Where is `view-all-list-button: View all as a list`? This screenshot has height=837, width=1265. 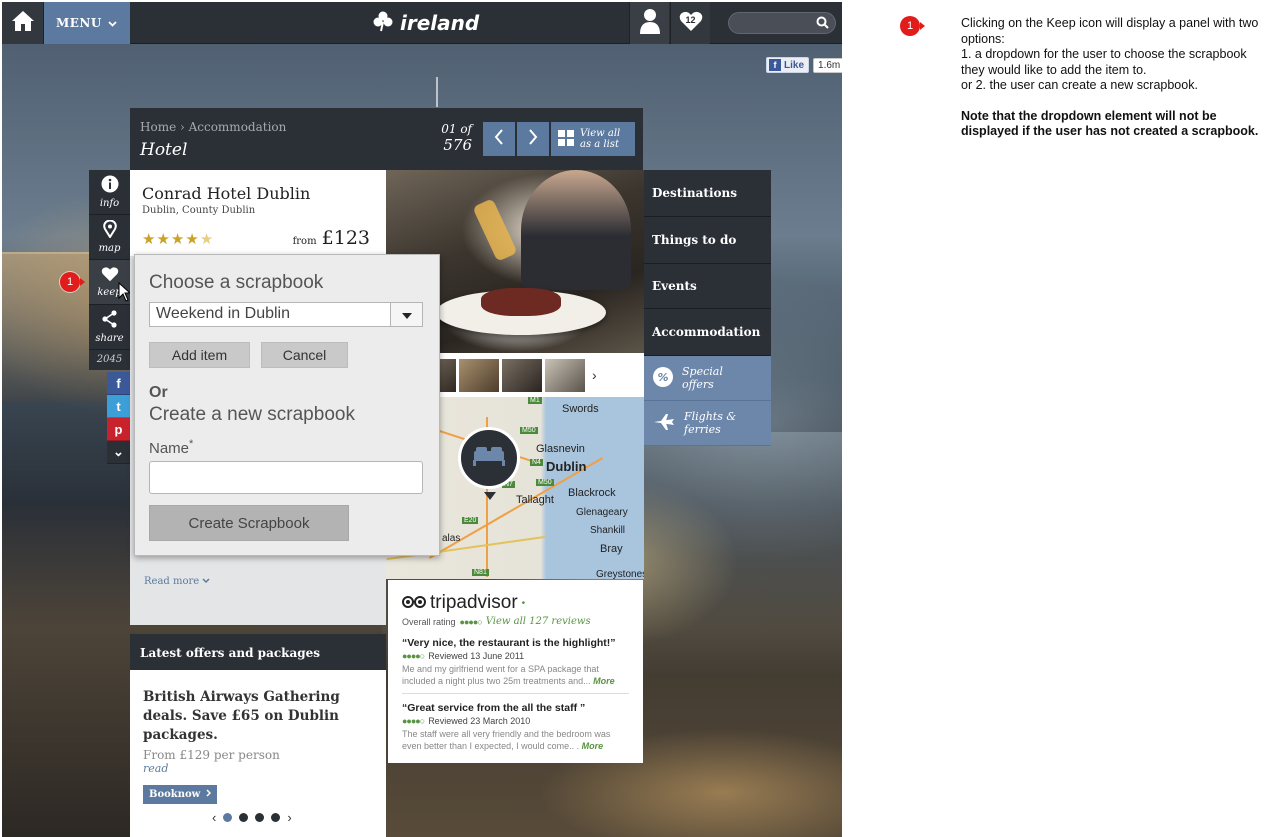 view-all-list-button: View all as a list is located at coordinates (593, 139).